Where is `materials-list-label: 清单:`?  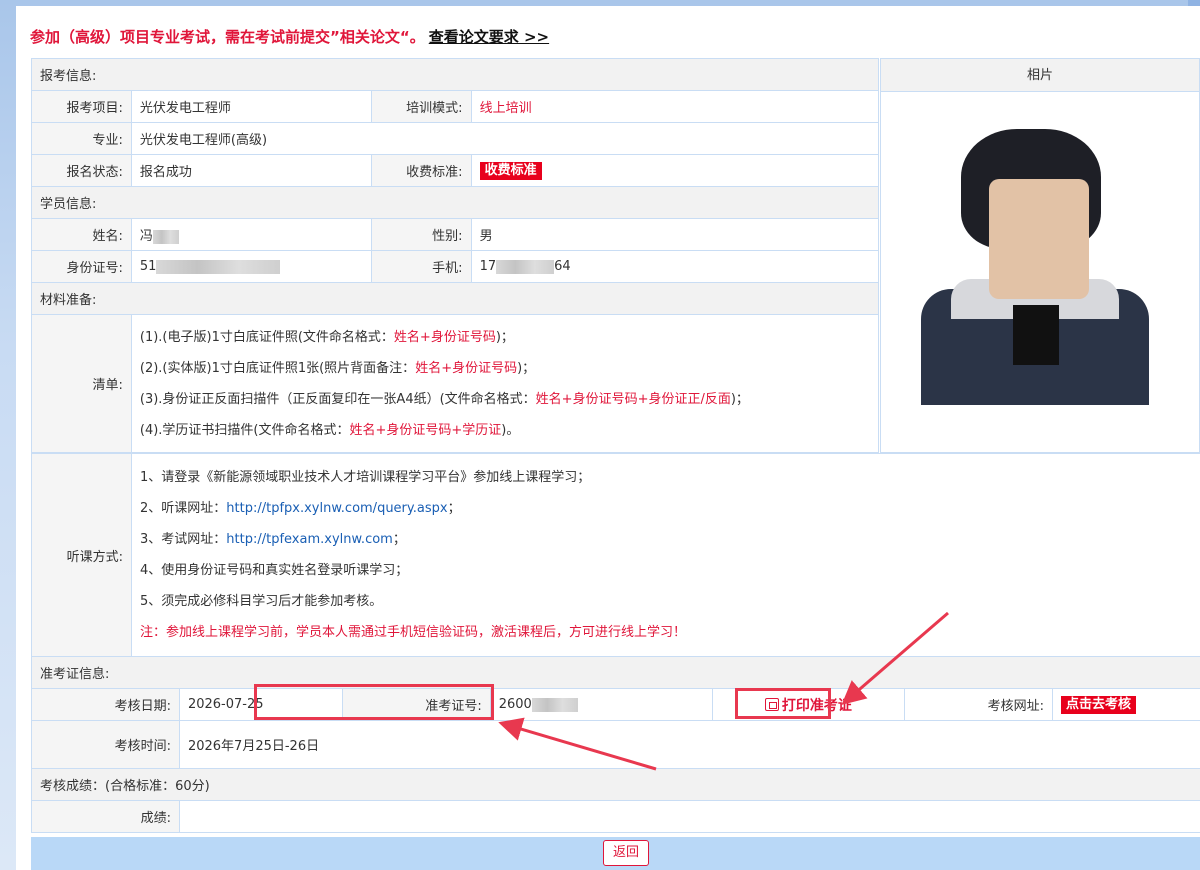
materials-list-label: 清单: is located at coordinates (81, 383).